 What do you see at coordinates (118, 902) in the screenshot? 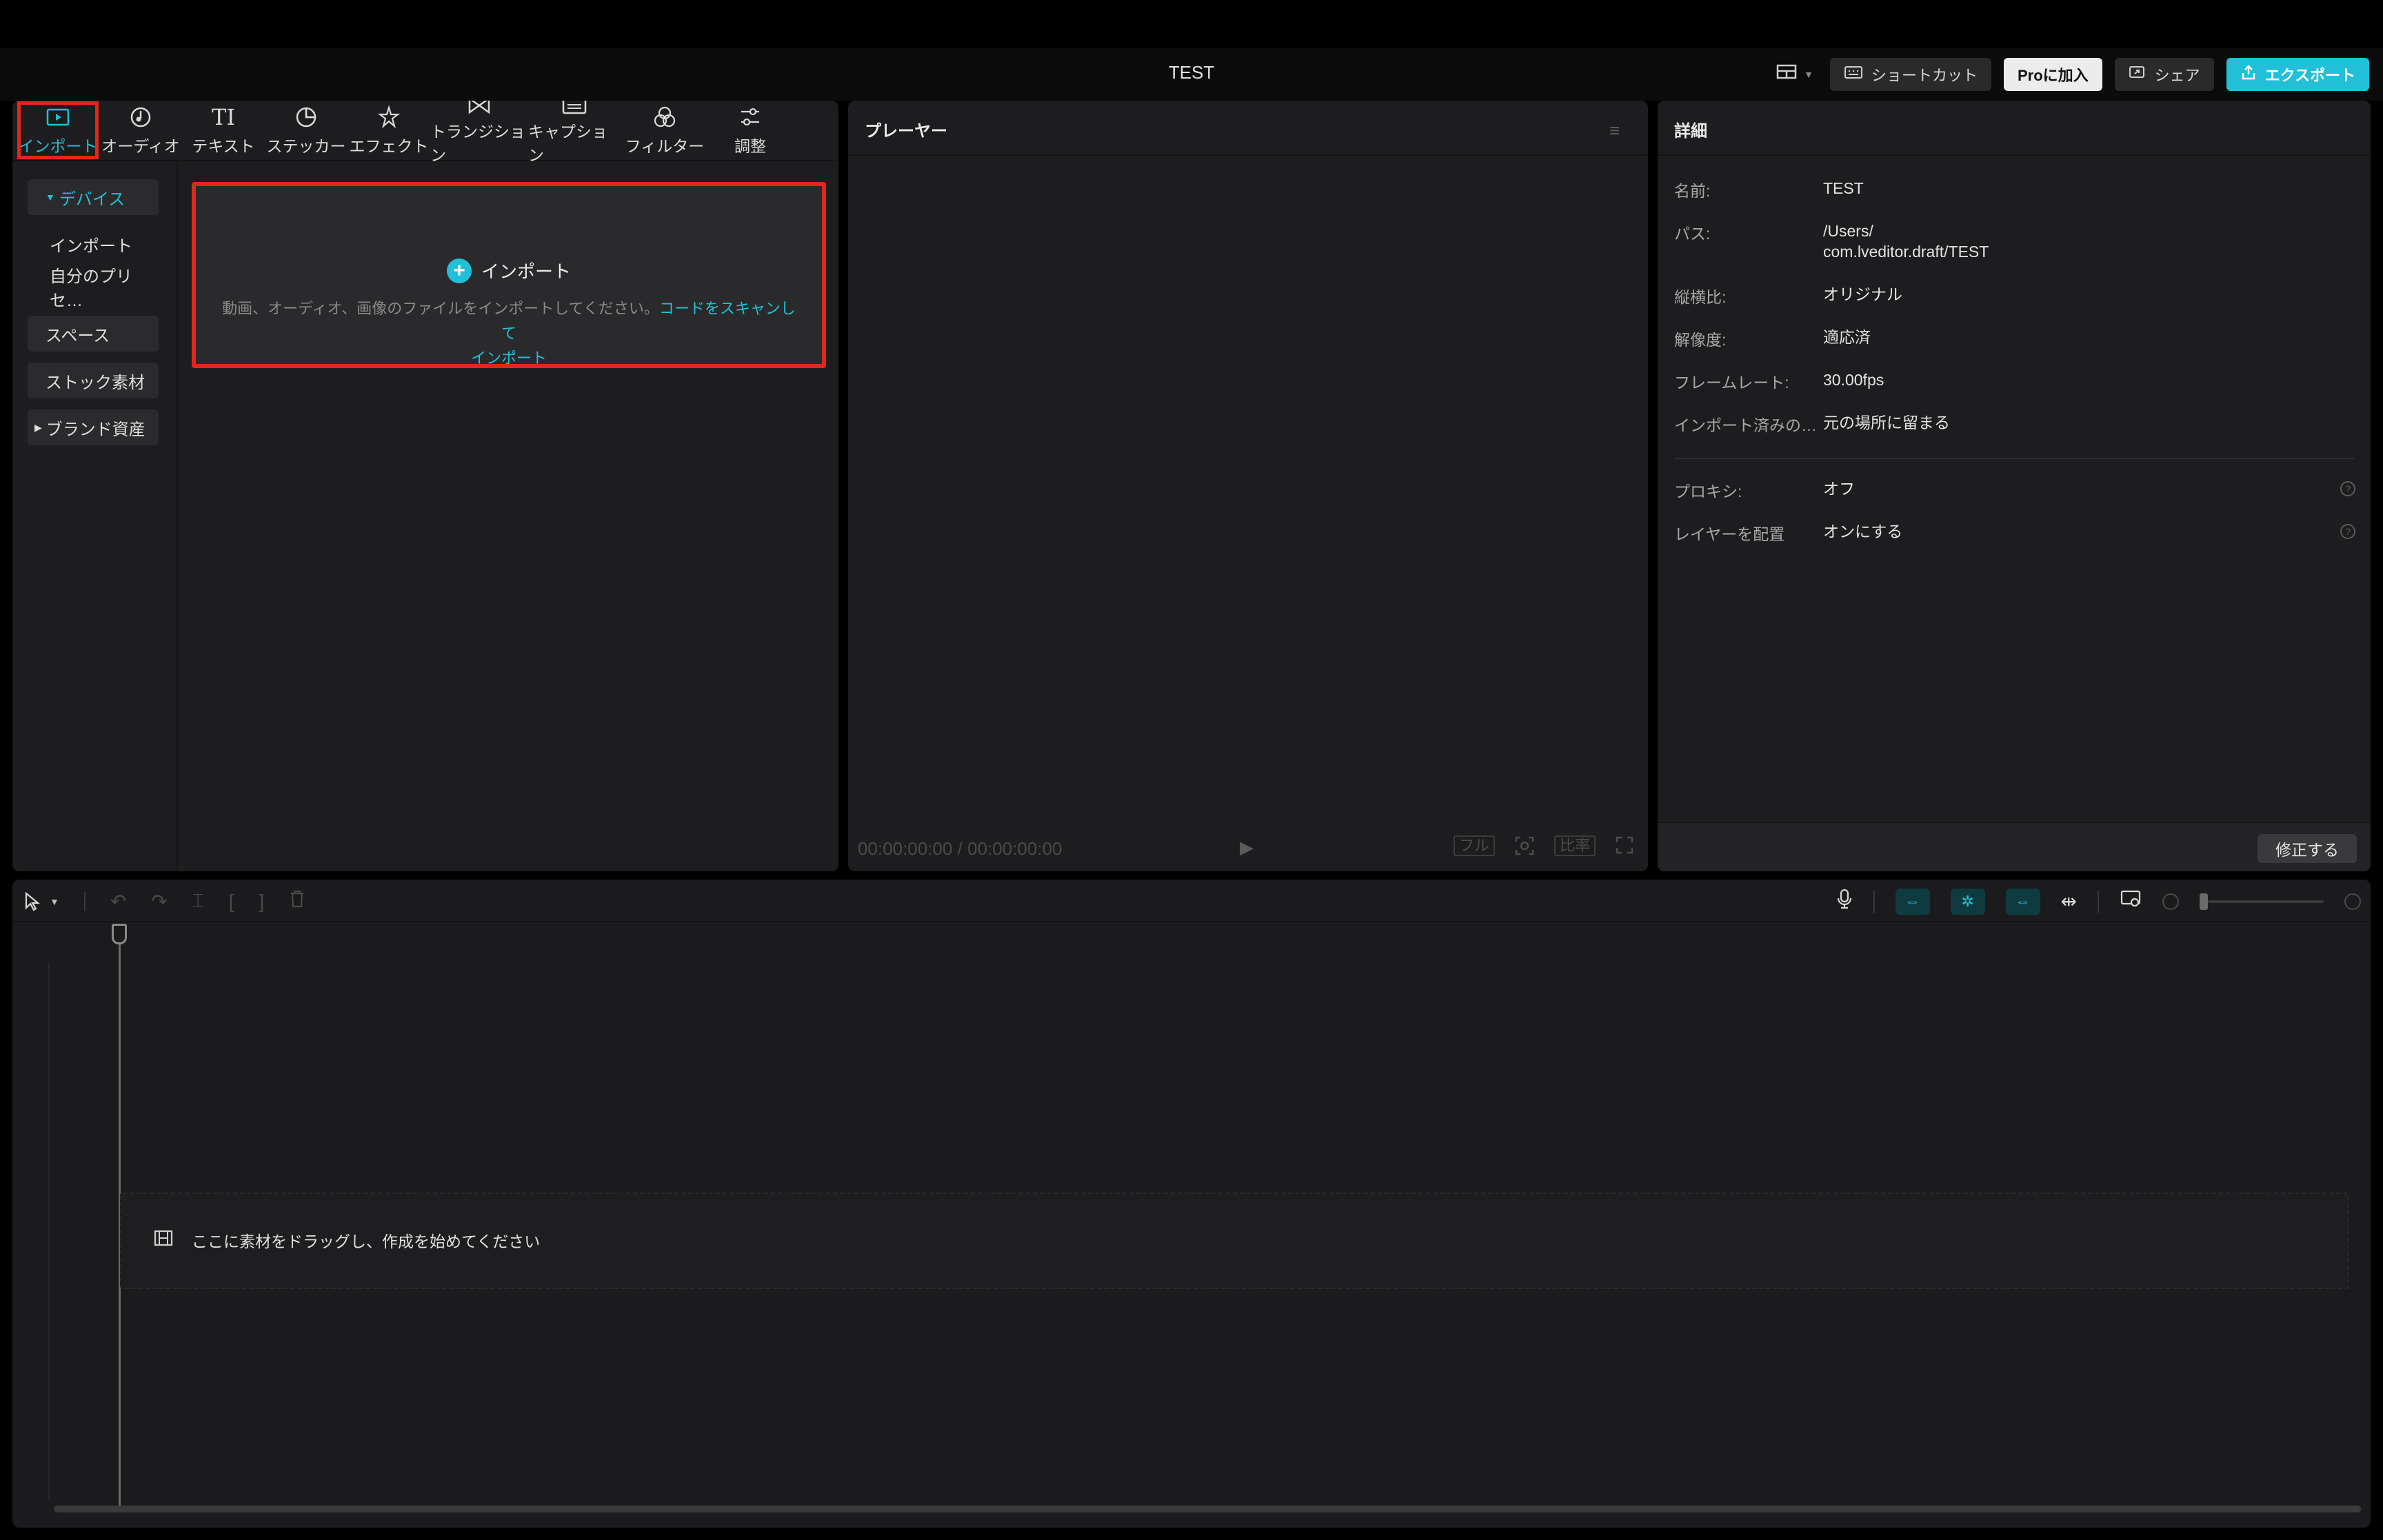
I see `undo-icon: ↶` at bounding box center [118, 902].